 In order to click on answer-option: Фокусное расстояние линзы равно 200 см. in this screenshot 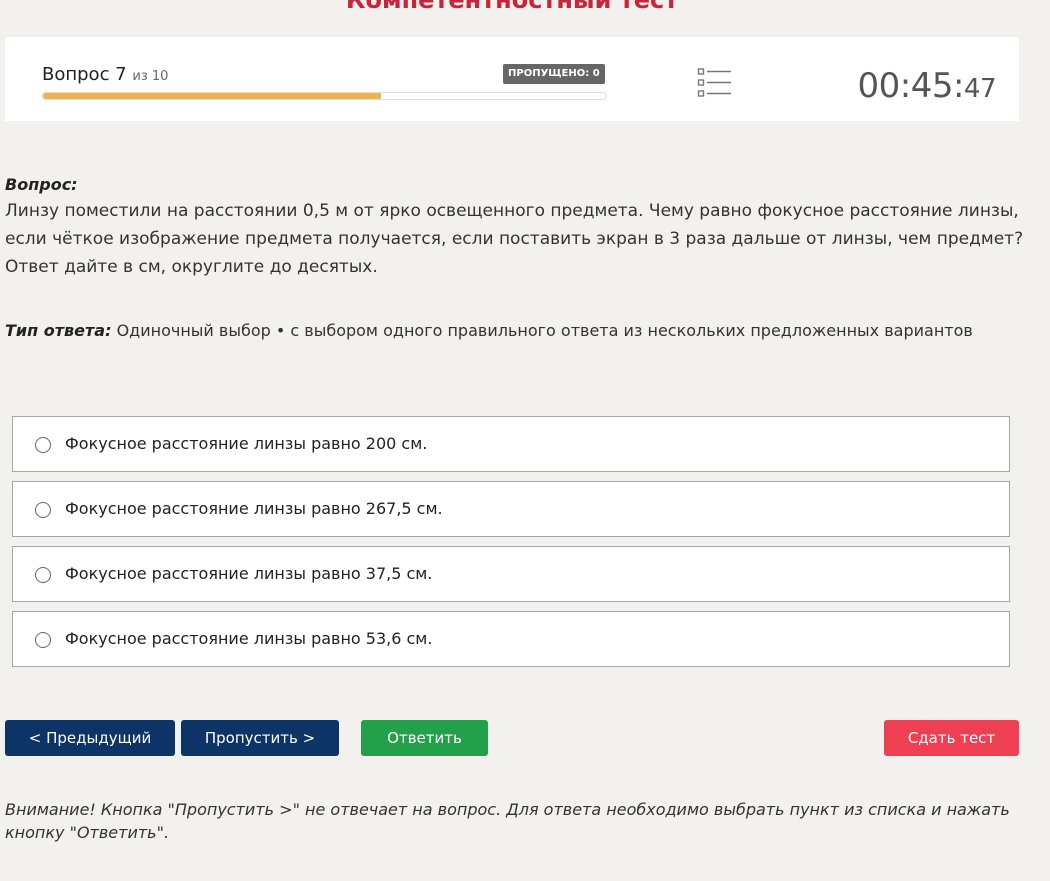, I will do `click(511, 444)`.